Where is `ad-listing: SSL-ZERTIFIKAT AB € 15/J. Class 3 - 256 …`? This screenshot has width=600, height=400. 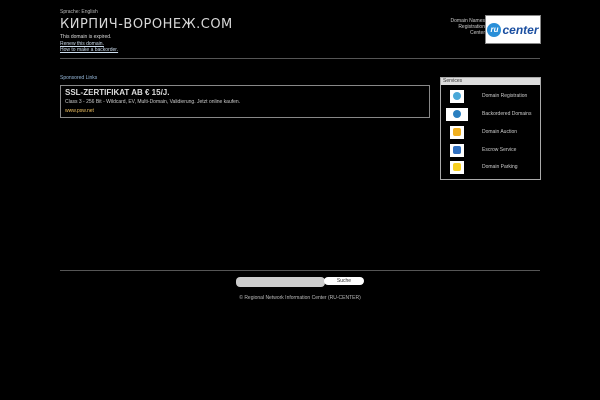 ad-listing: SSL-ZERTIFIKAT AB € 15/J. Class 3 - 256 … is located at coordinates (245, 101).